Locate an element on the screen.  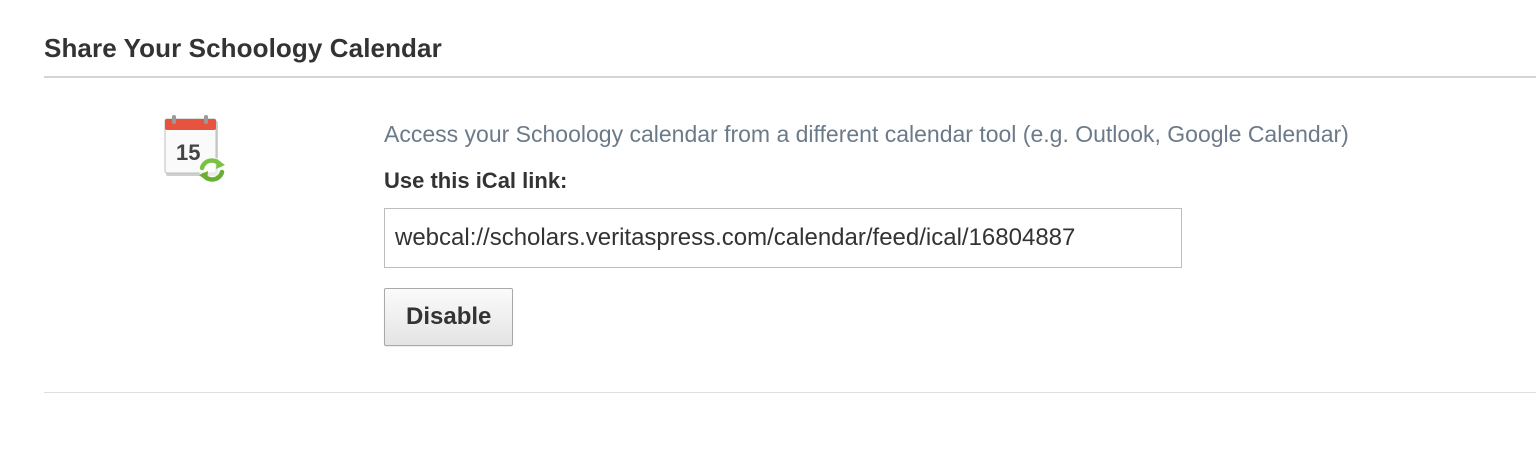
calendar-sync-icon: 15 is located at coordinates (198, 152).